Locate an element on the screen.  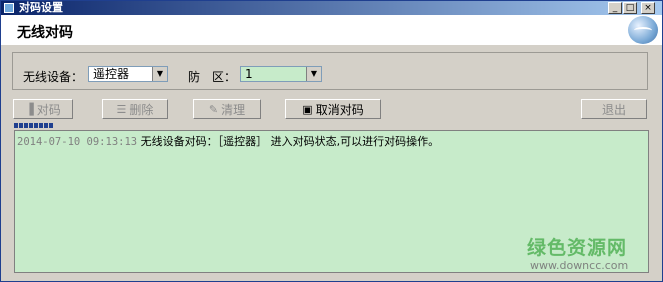
pair-button-label: 对码 is located at coordinates (48, 109).